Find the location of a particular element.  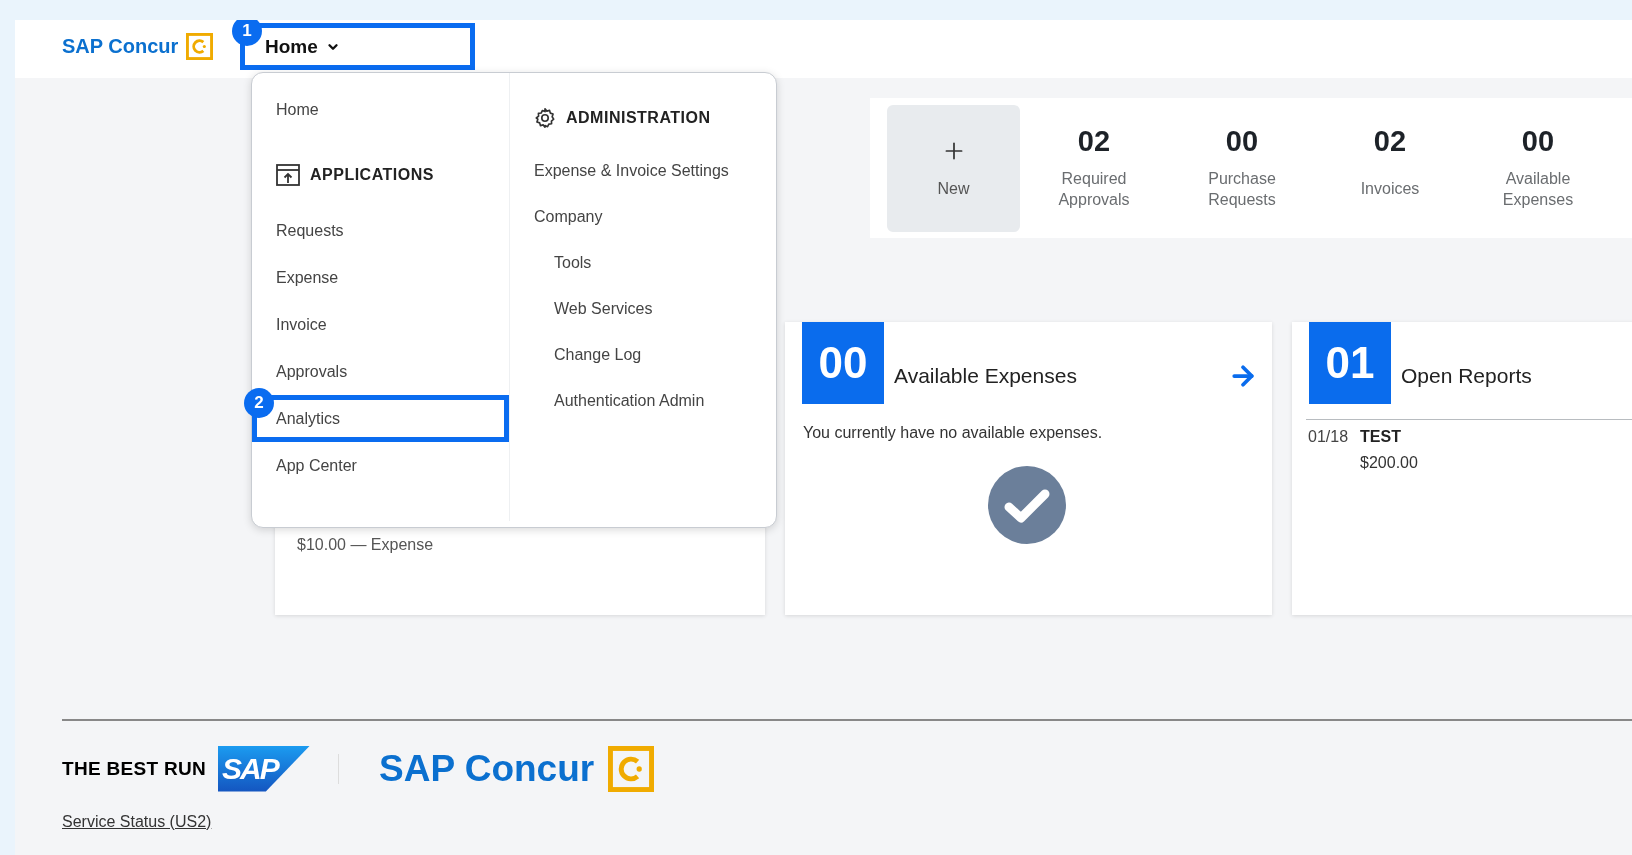

sap-logo: SAP is located at coordinates (264, 768).